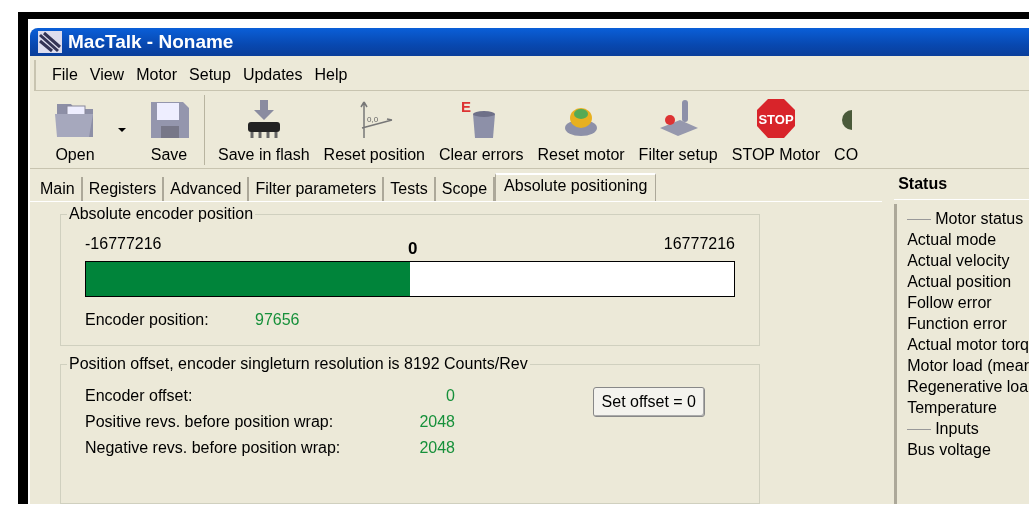 The height and width of the screenshot is (511, 1029). I want to click on toolbar-button: Save in flash, so click(264, 131).